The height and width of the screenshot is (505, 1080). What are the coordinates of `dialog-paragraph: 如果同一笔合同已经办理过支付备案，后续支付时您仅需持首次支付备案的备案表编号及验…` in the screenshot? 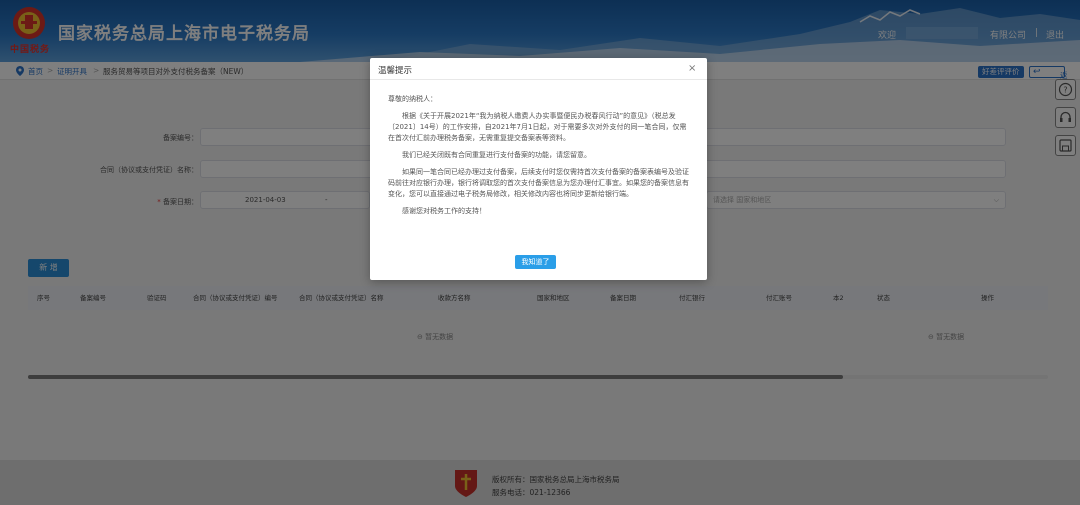 It's located at (538, 183).